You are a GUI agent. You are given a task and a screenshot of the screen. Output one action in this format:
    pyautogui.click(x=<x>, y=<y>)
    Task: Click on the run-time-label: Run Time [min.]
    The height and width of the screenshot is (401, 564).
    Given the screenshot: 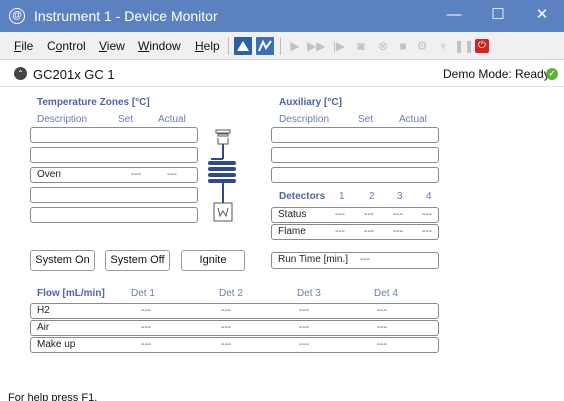 What is the action you would take?
    pyautogui.click(x=313, y=259)
    